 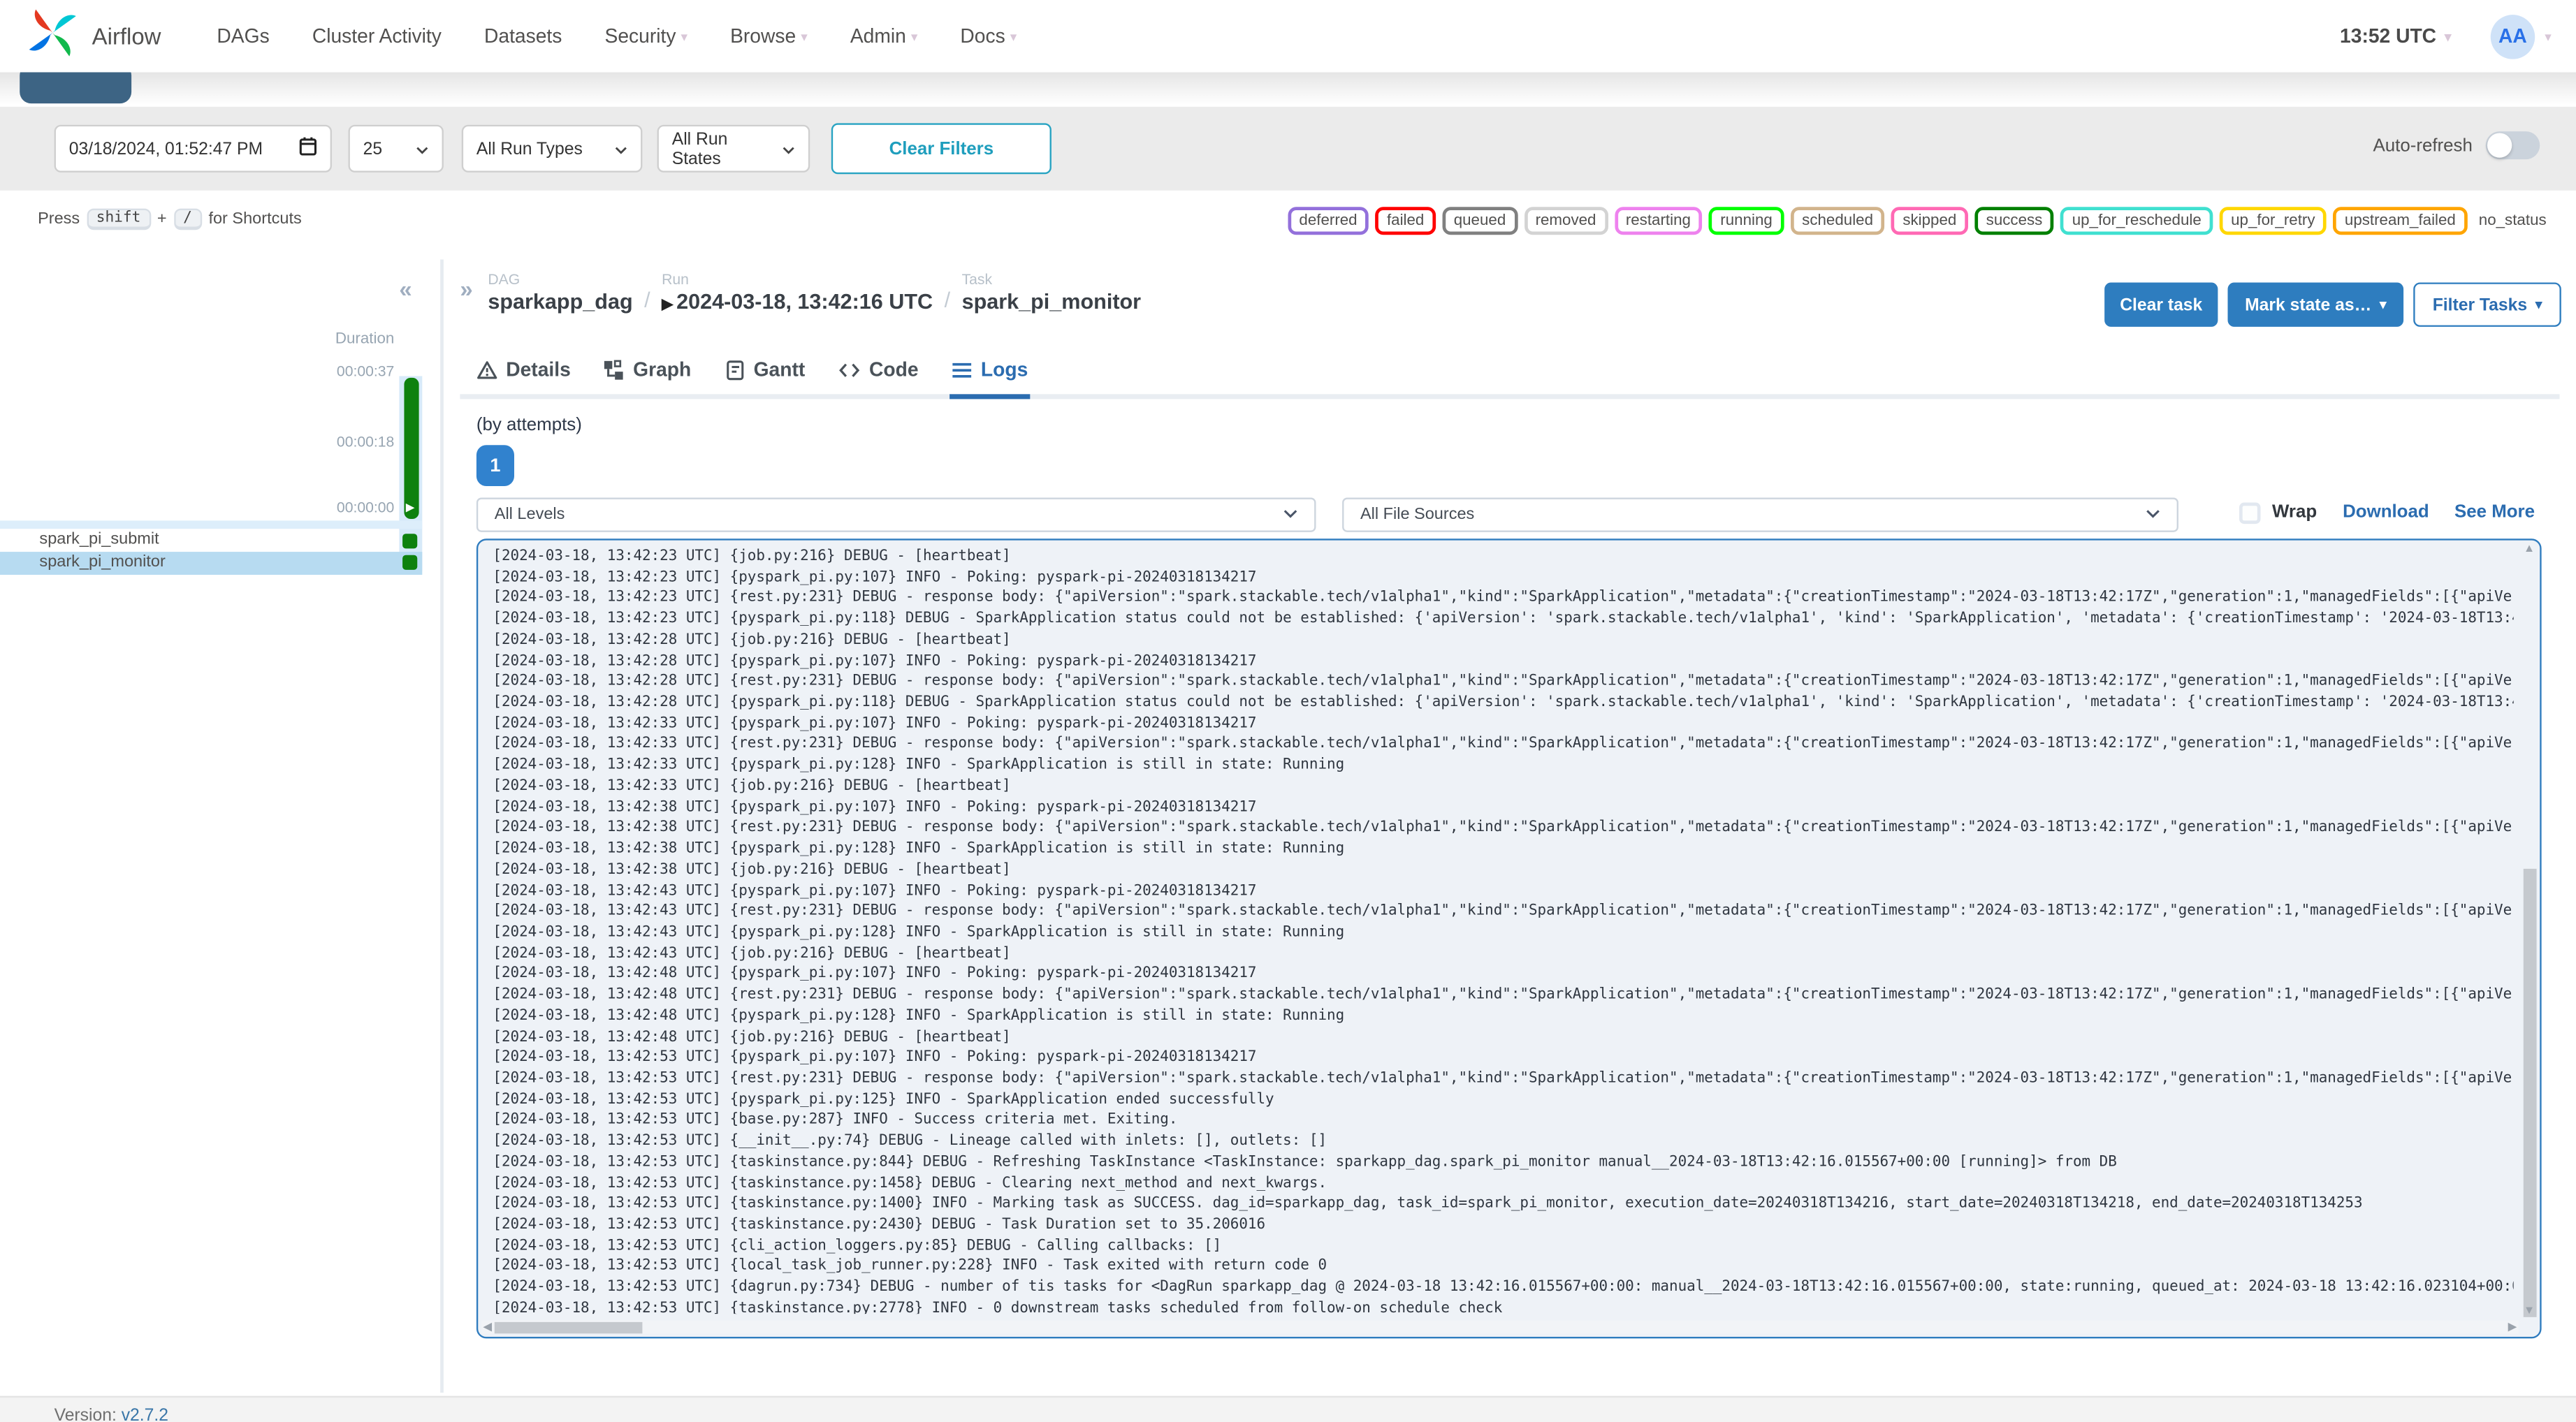 What do you see at coordinates (568, 1327) in the screenshot?
I see `horizontal-scrollbar-thumb` at bounding box center [568, 1327].